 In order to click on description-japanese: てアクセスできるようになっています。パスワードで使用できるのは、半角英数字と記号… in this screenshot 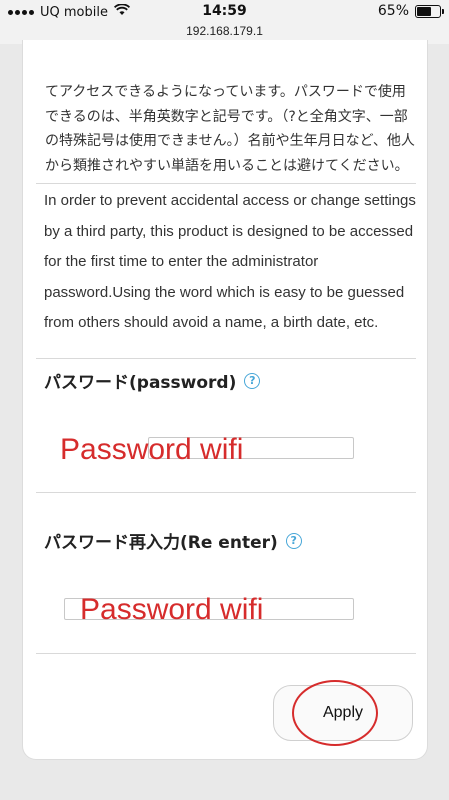, I will do `click(230, 129)`.